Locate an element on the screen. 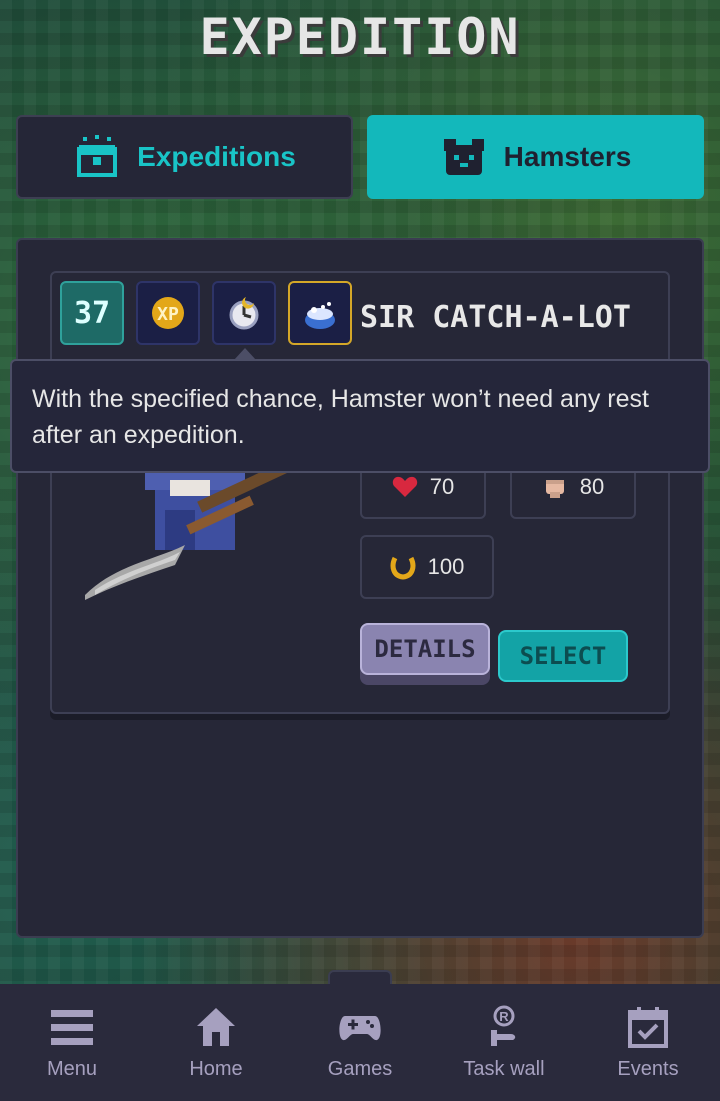  item-pot-icon is located at coordinates (320, 315).